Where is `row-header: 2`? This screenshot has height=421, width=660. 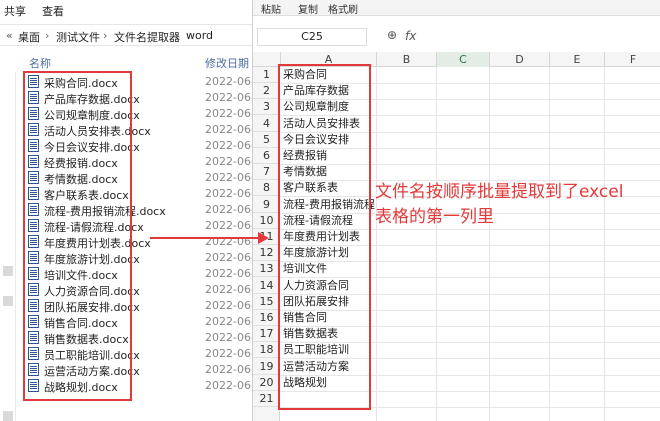 row-header: 2 is located at coordinates (266, 91).